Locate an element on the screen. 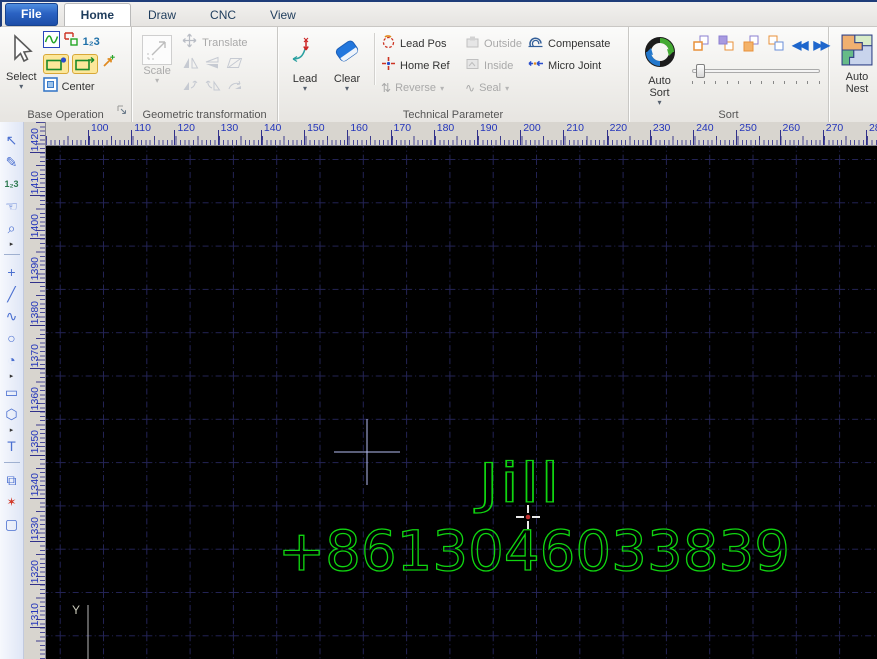  ruler-value: 210 is located at coordinates (575, 128).